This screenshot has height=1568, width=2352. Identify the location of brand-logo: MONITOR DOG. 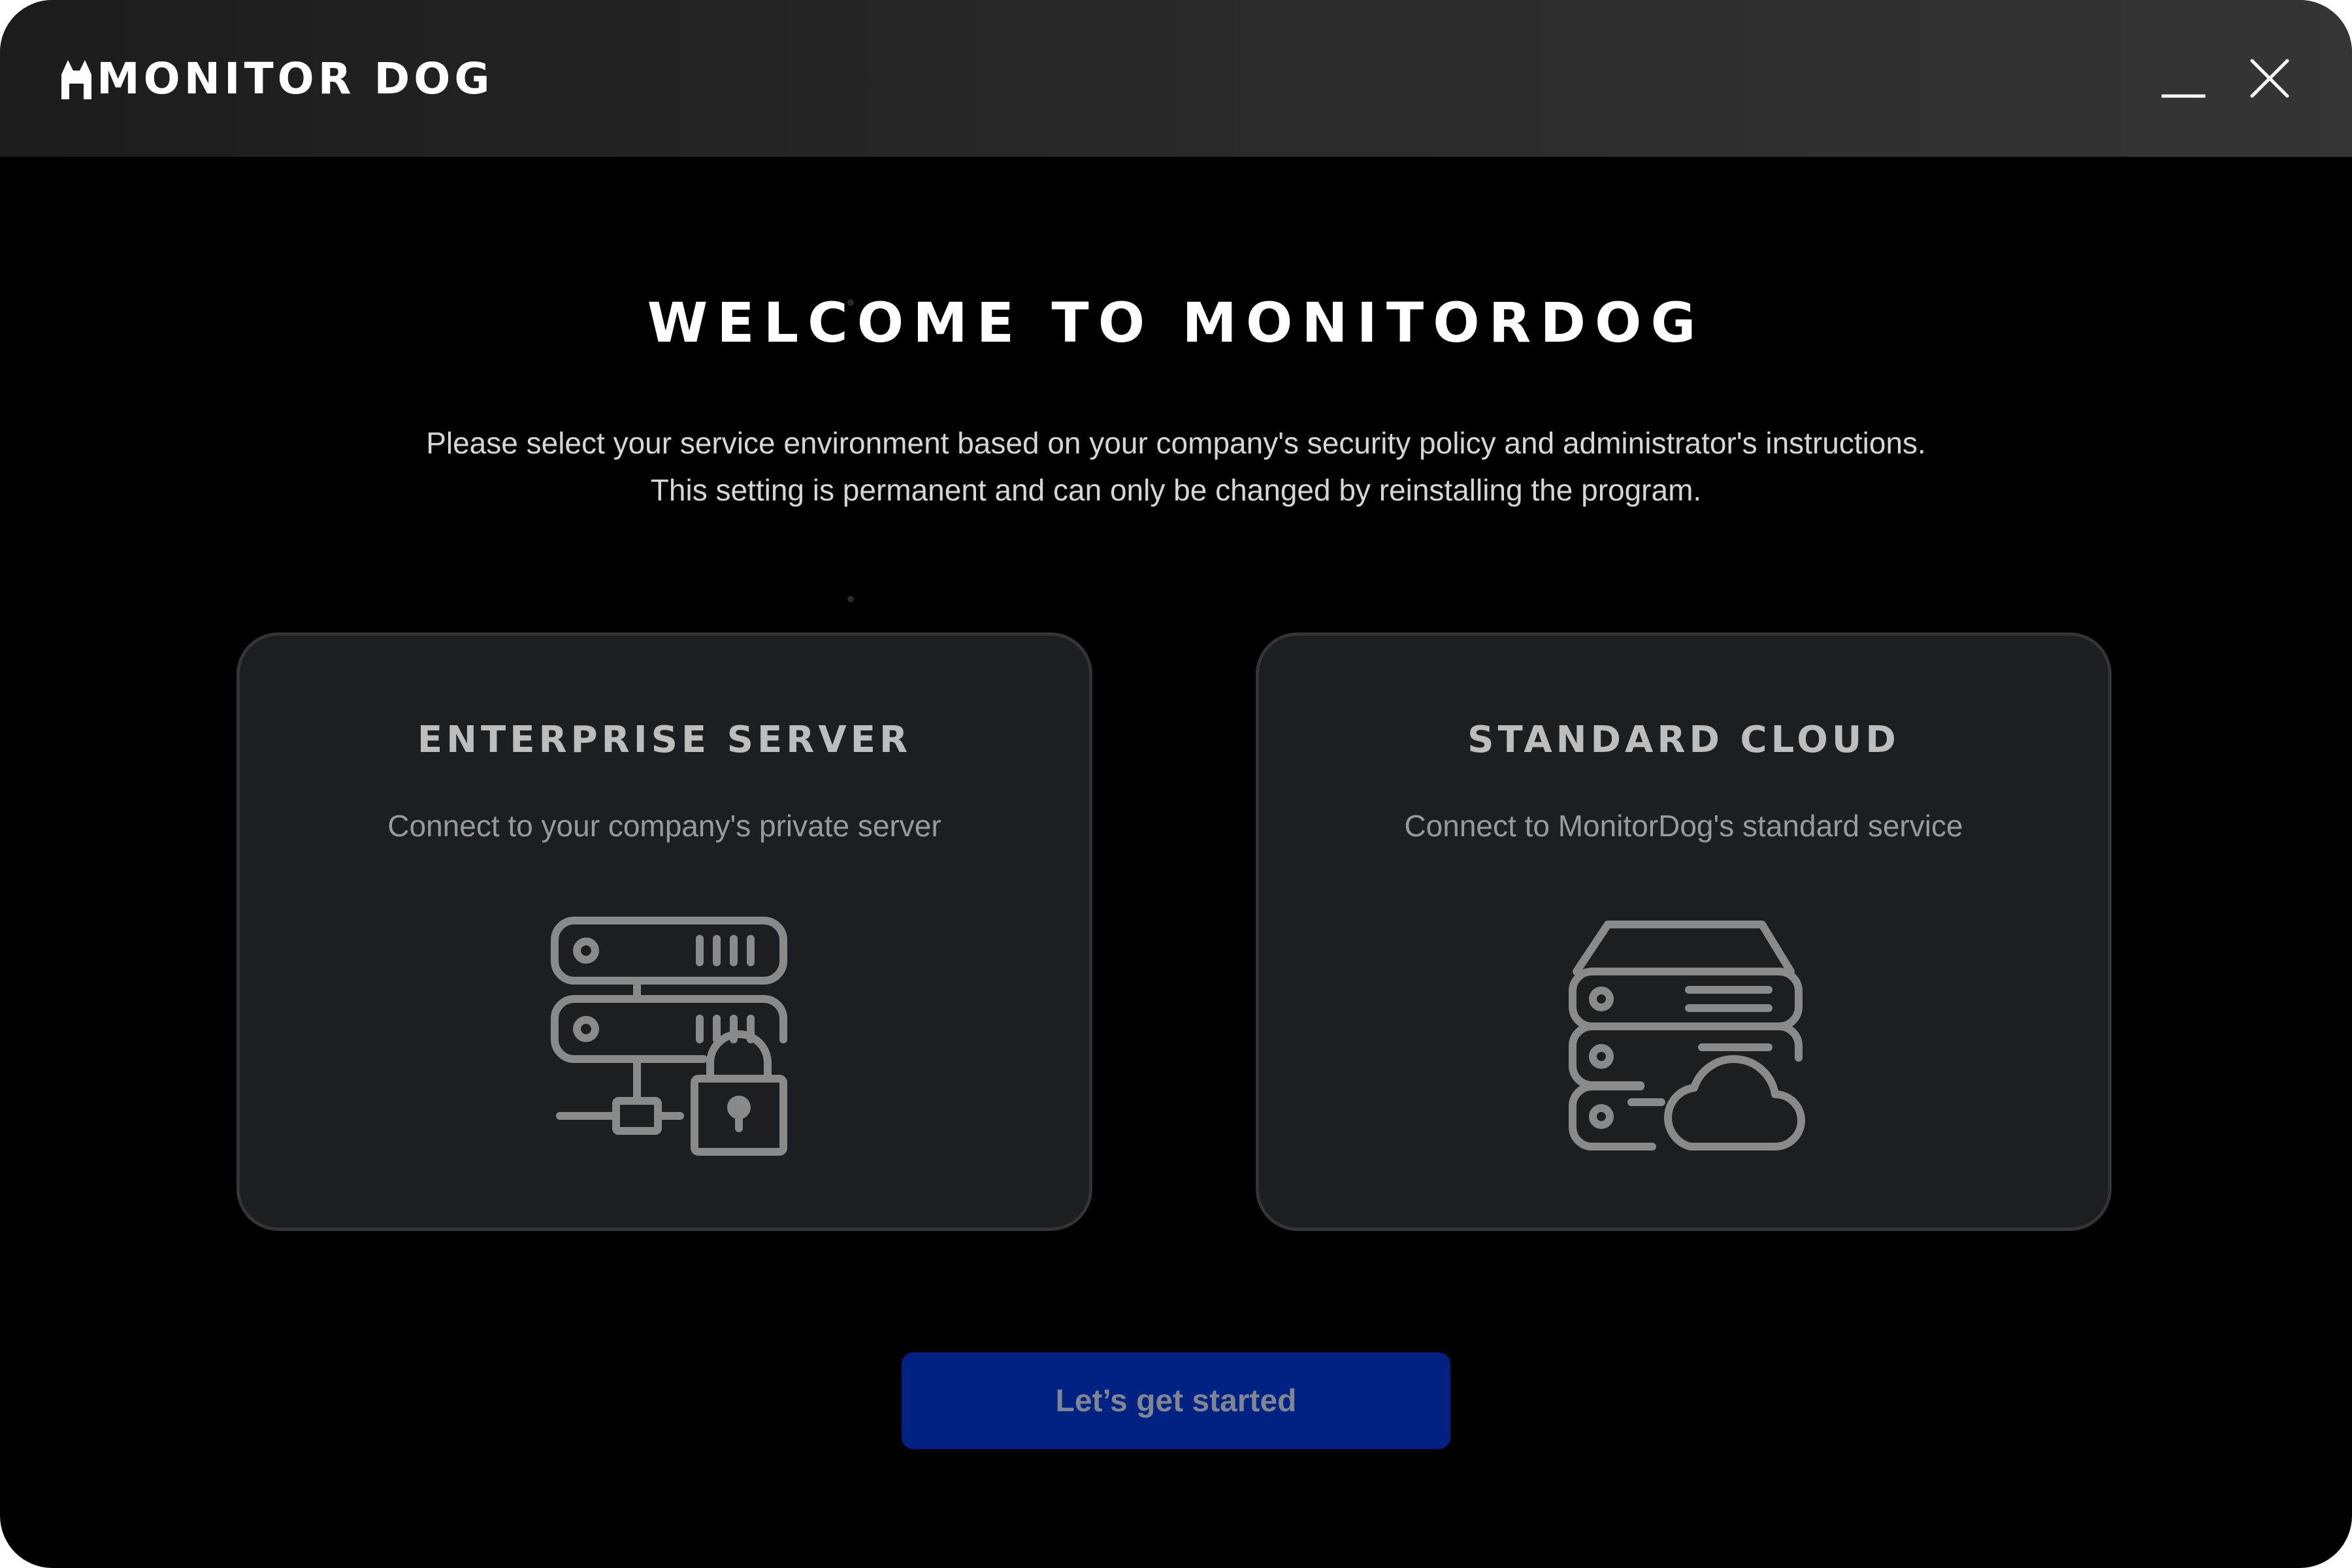
(277, 79).